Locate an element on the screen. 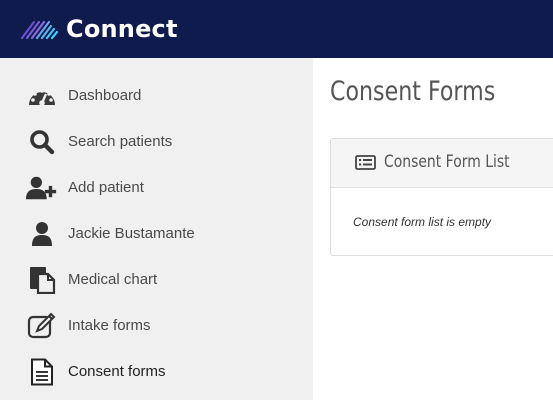  sidebar-item-patient: Jackie Bustamante is located at coordinates (156, 234).